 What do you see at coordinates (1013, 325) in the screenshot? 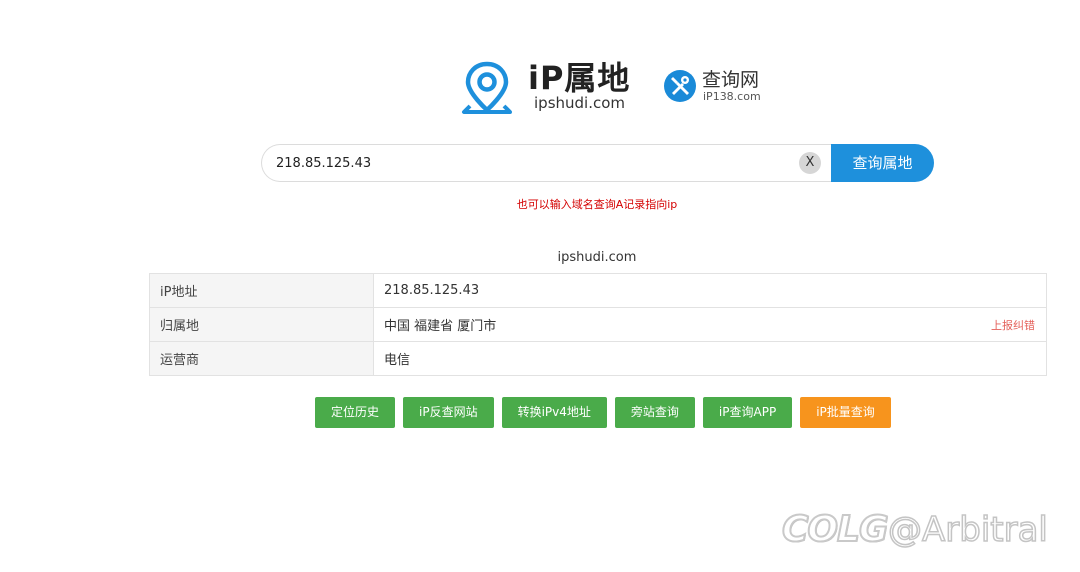
I see `report-error-link: 上报纠错` at bounding box center [1013, 325].